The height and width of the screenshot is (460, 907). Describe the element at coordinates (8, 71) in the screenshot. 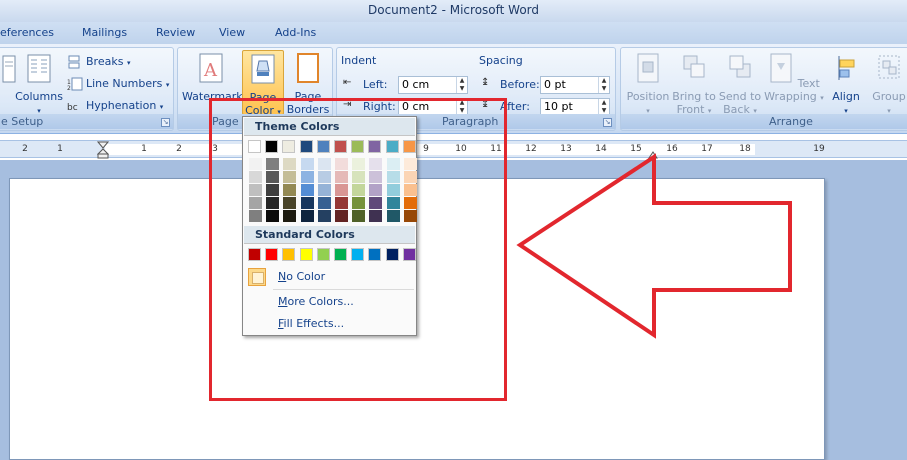

I see `margins-button` at that location.